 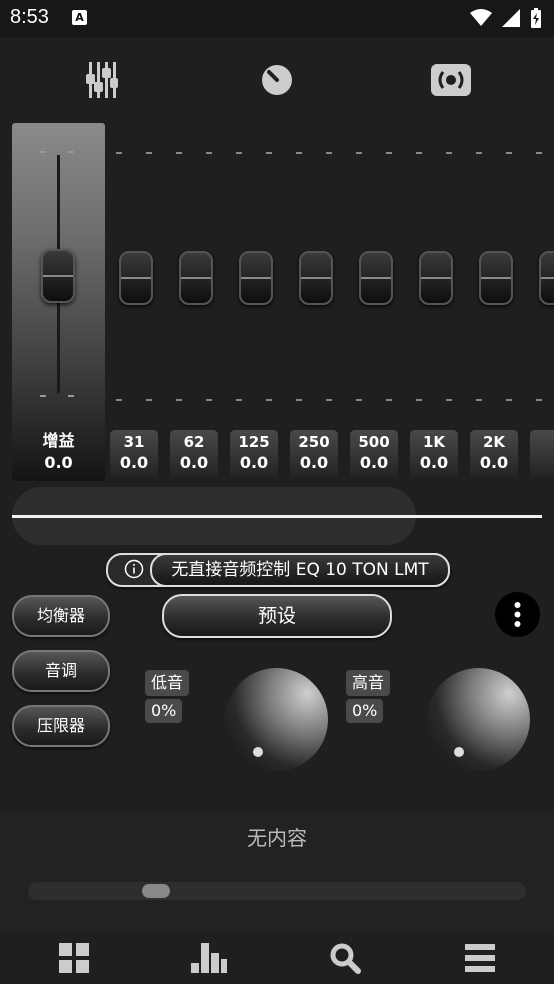 I want to click on band-freq: 31, so click(x=134, y=442).